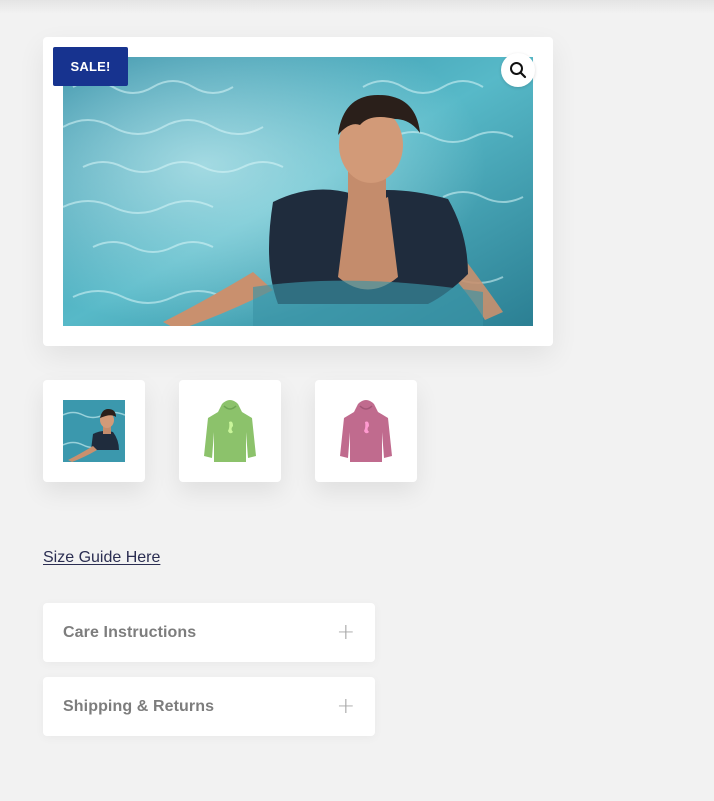 This screenshot has width=714, height=801. I want to click on header-shadow, so click(357, 7).